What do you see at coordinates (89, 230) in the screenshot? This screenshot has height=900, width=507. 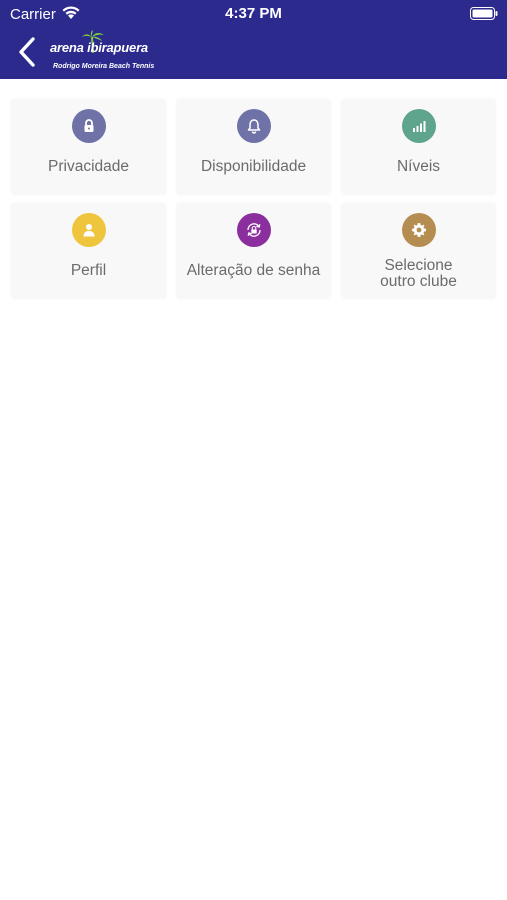 I see `user-icon` at bounding box center [89, 230].